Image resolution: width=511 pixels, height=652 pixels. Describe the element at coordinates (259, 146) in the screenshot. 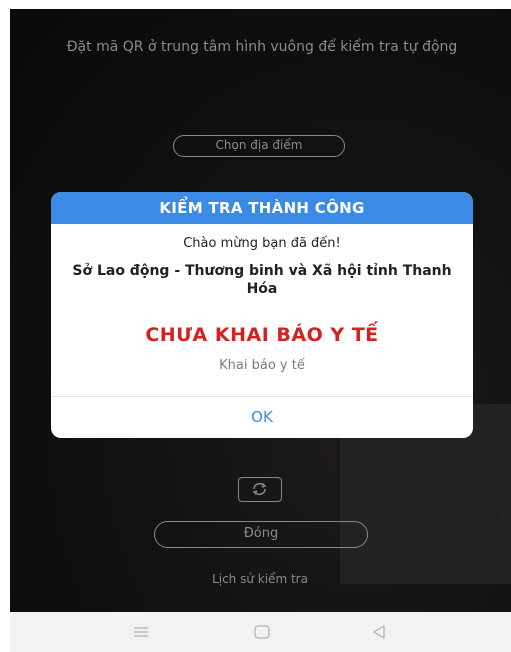

I see `choose-location-button: Chọn địa điểm` at that location.